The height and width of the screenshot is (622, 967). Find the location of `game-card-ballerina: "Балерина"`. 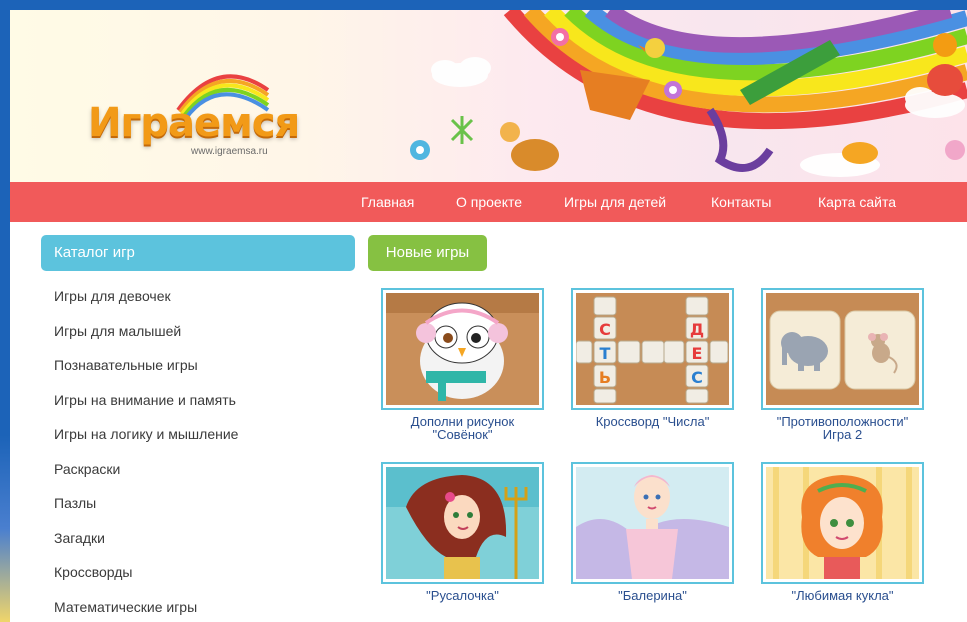

game-card-ballerina: "Балерина" is located at coordinates (652, 532).